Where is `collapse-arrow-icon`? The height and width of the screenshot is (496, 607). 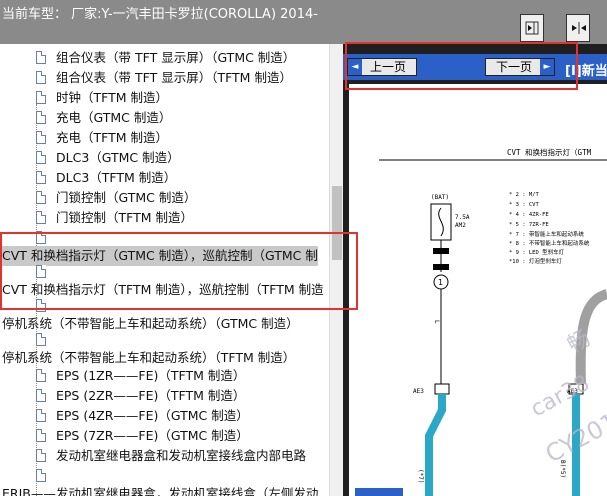
collapse-arrow-icon is located at coordinates (532, 28).